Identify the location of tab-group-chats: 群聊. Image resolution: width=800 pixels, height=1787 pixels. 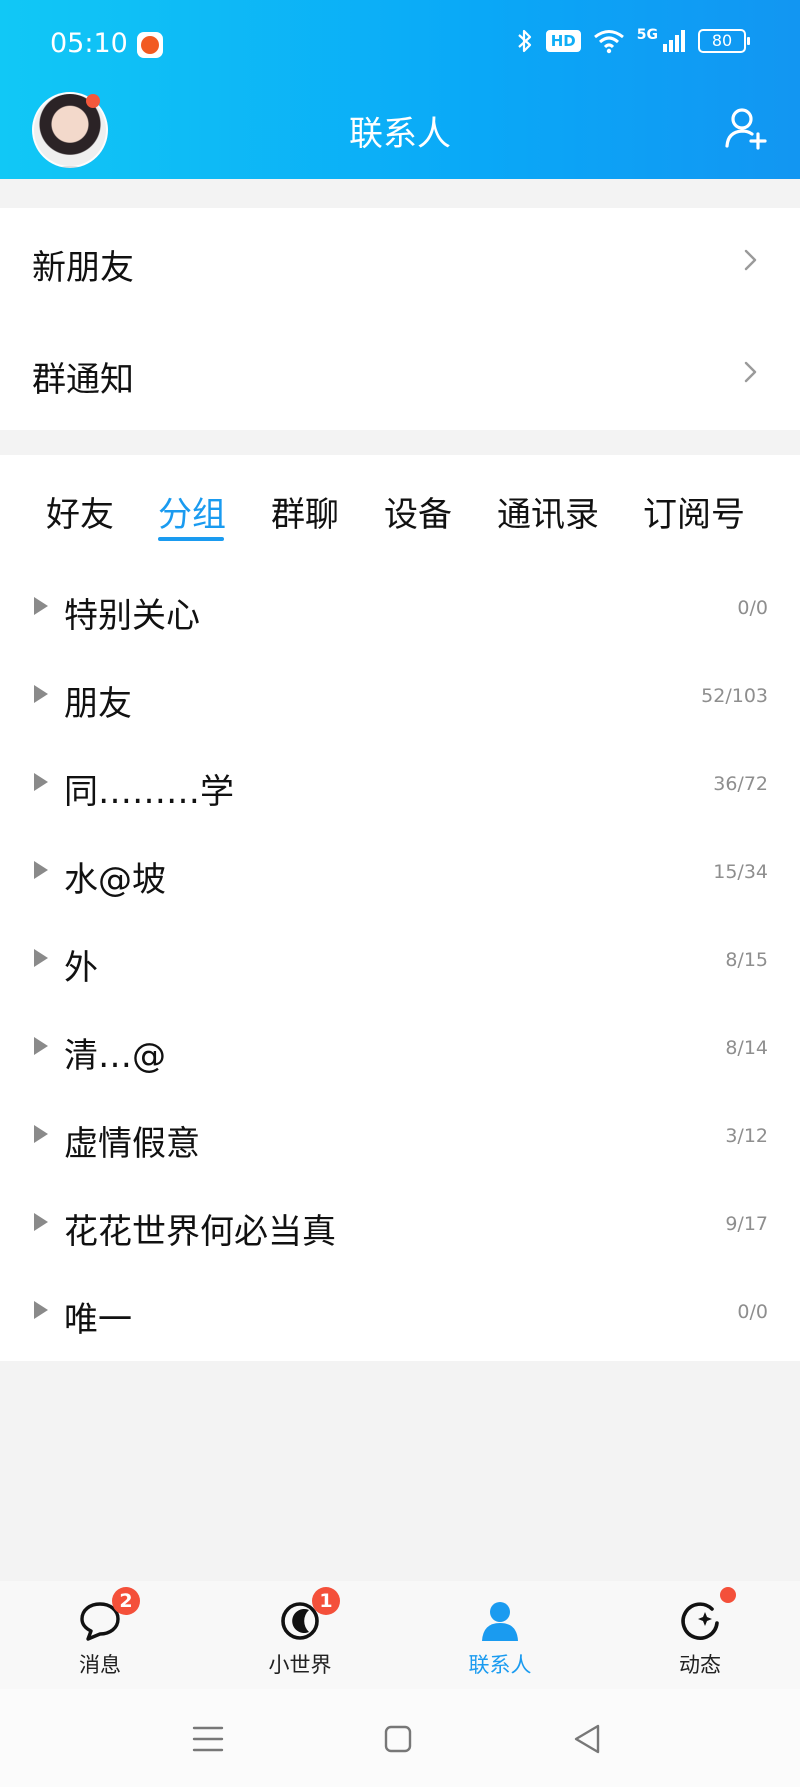
(305, 511).